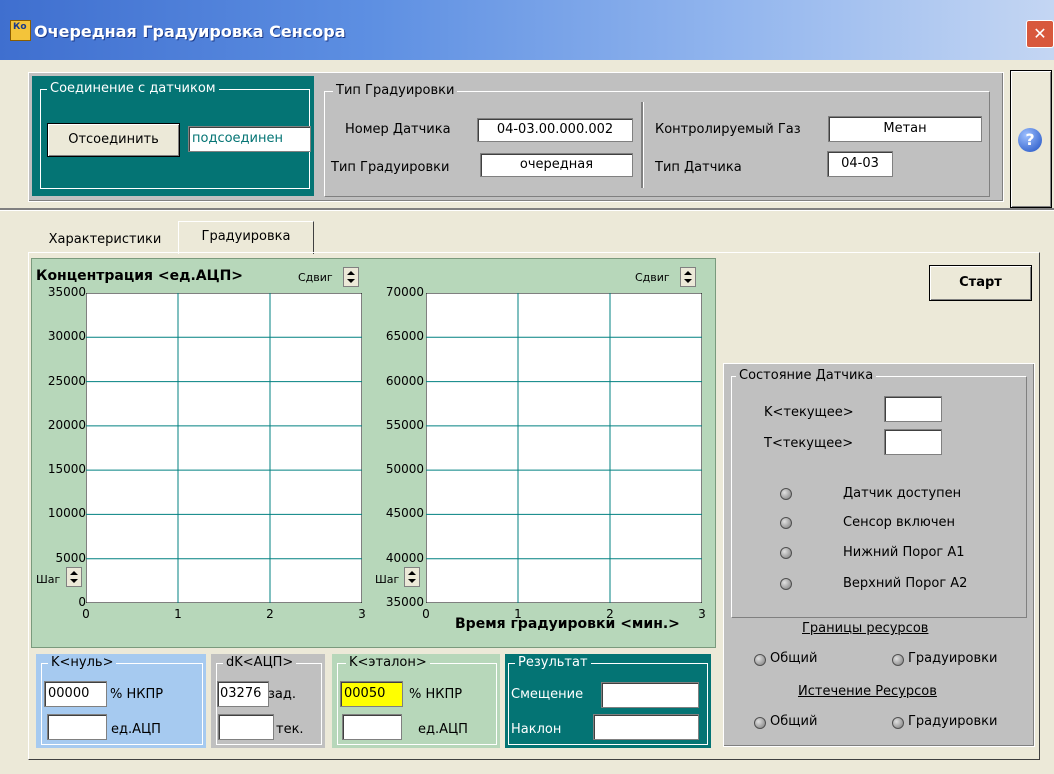 The width and height of the screenshot is (1054, 774). Describe the element at coordinates (398, 129) in the screenshot. I see `sensor-number-label: Номер Датчика` at that location.